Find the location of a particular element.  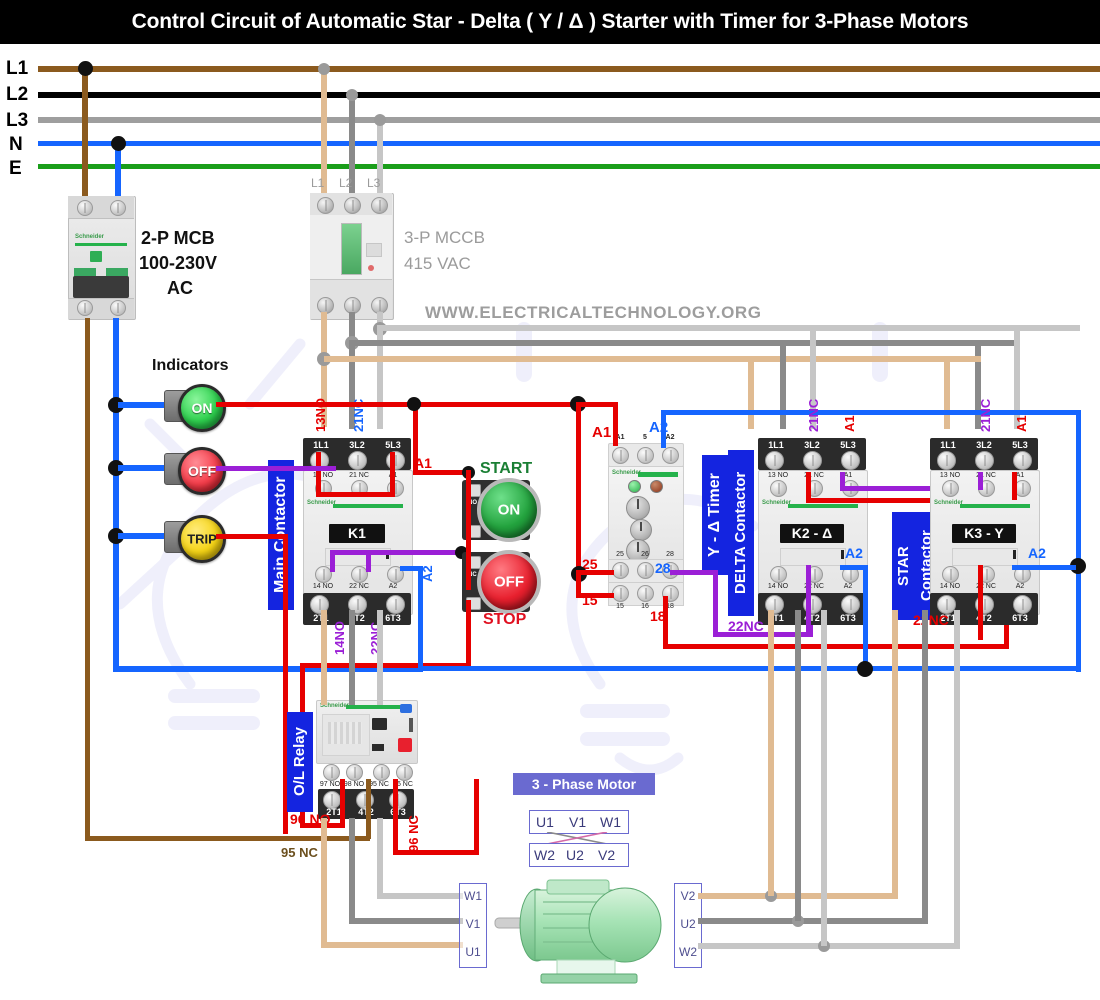

junction-l3-mccb is located at coordinates (380, 120).